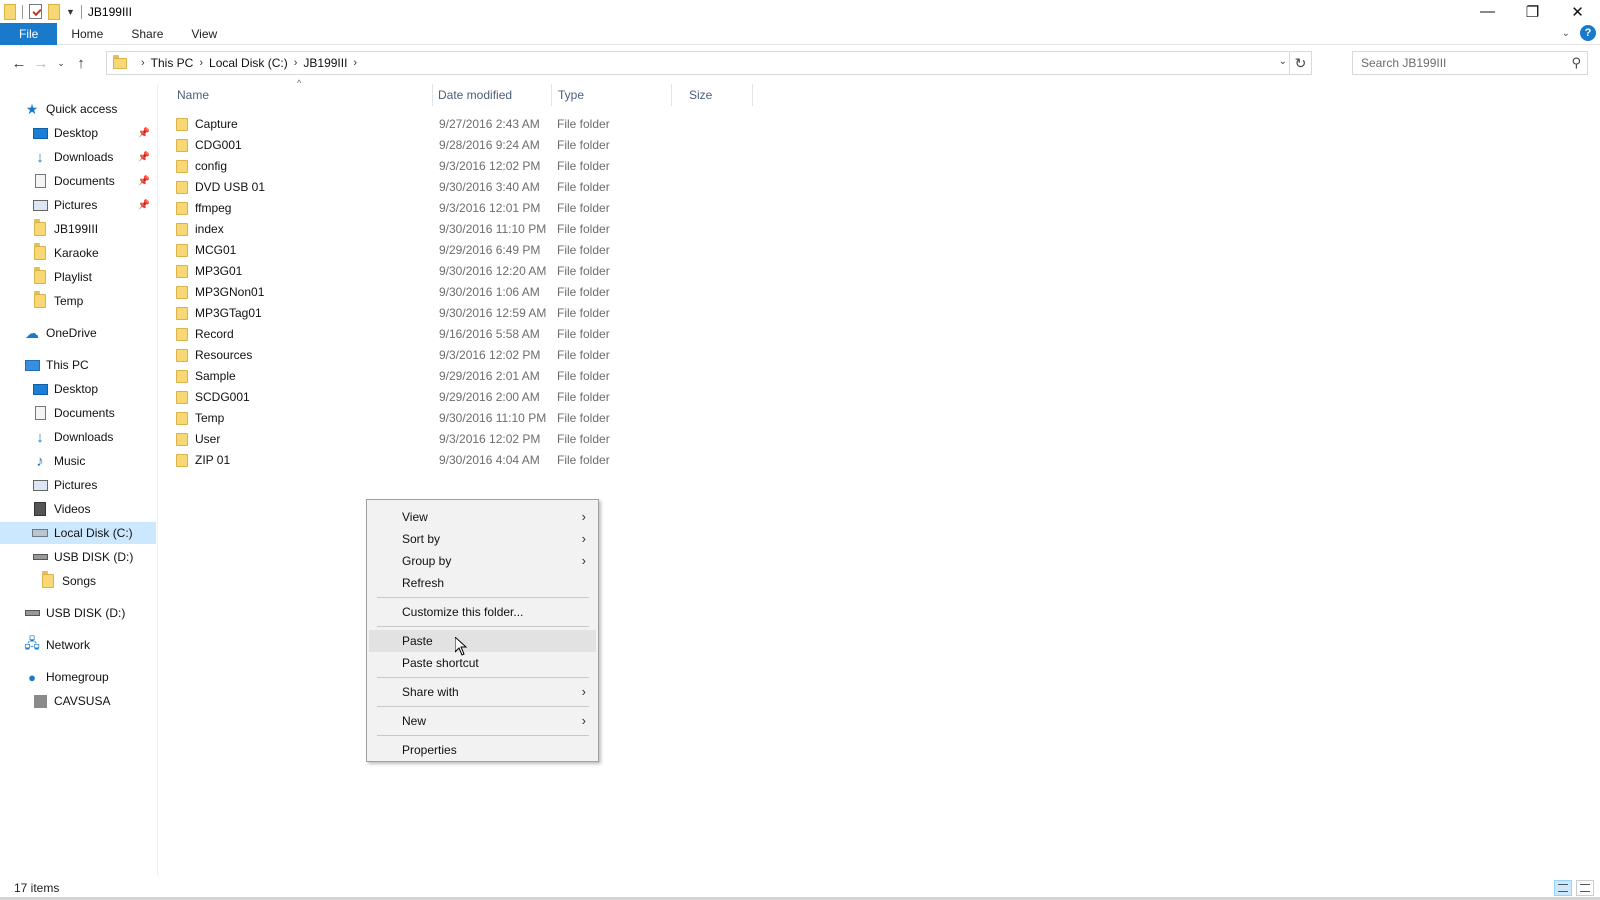 This screenshot has height=900, width=1600. I want to click on properties-icon, so click(35, 11).